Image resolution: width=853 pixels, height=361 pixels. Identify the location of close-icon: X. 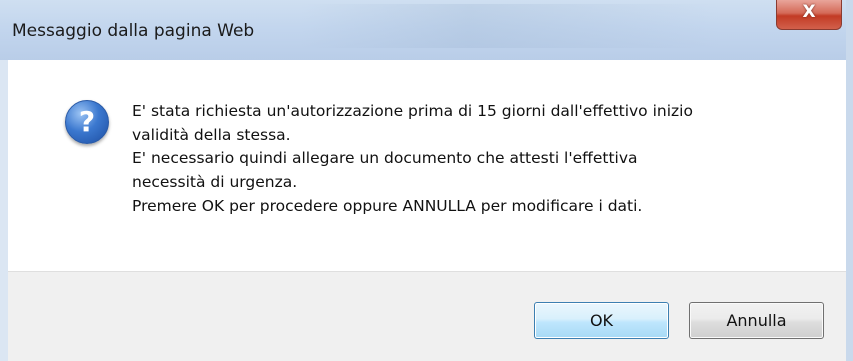
(809, 12).